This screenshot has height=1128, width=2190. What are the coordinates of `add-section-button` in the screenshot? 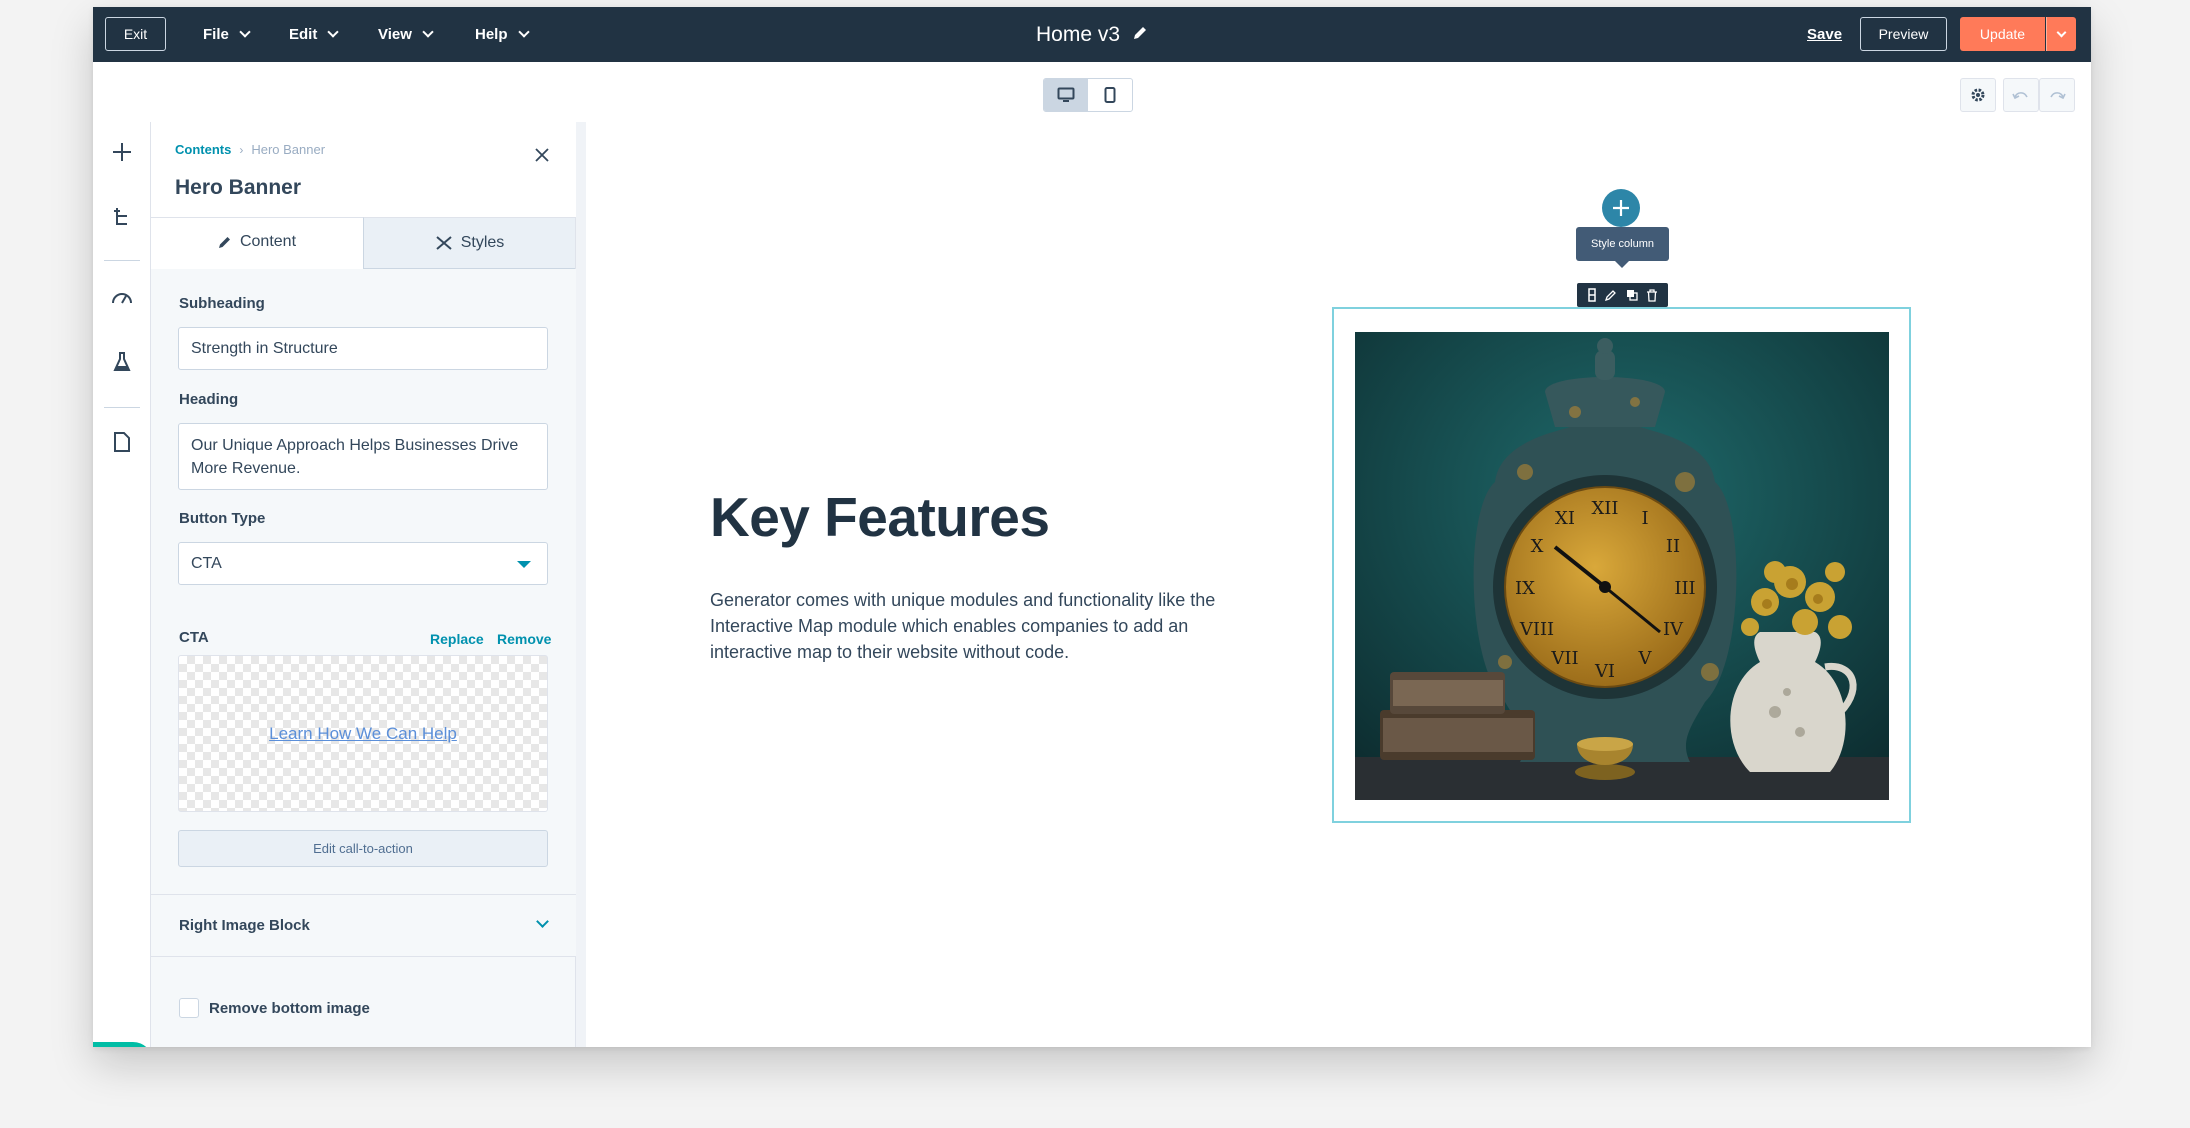 It's located at (1621, 208).